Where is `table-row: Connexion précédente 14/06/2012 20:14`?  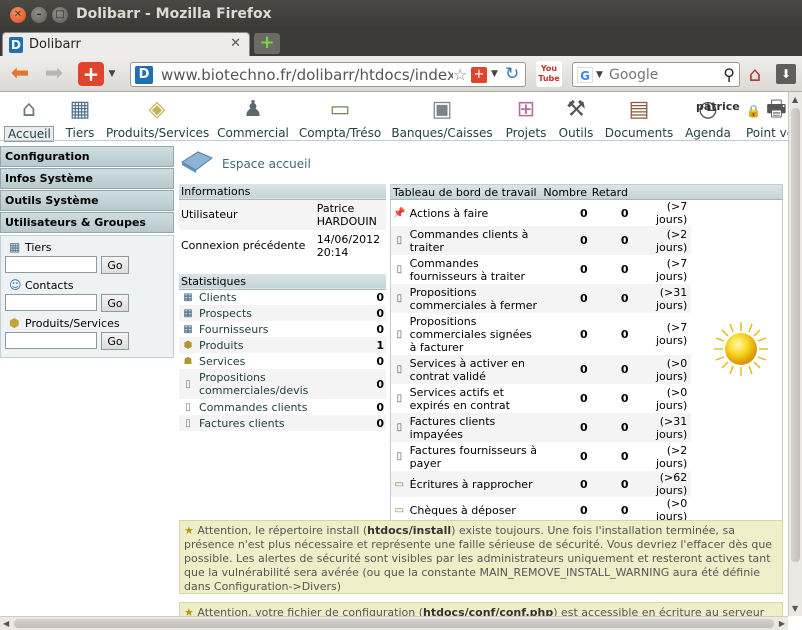
table-row: Connexion précédente 14/06/2012 20:14 is located at coordinates (282, 245).